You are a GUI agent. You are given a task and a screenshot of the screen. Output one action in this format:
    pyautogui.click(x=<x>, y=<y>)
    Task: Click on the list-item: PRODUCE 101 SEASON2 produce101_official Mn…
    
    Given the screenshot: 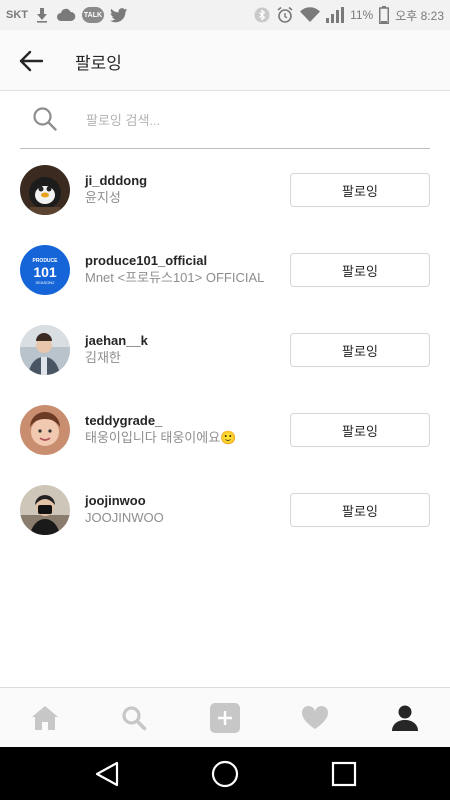 What is the action you would take?
    pyautogui.click(x=225, y=285)
    